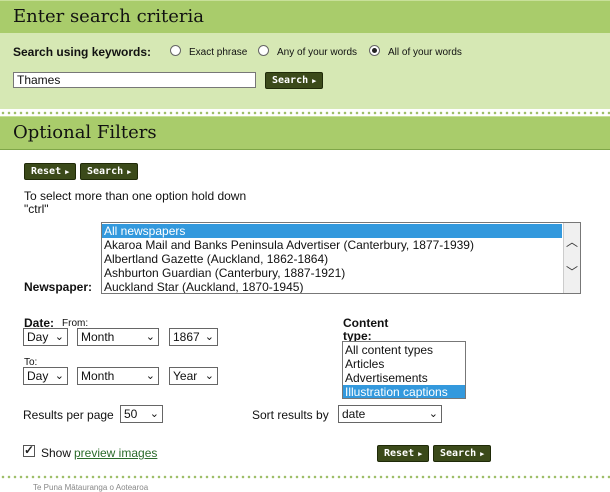 This screenshot has height=492, width=610. What do you see at coordinates (118, 376) in the screenshot?
I see `to-month-select: Month ⌄` at bounding box center [118, 376].